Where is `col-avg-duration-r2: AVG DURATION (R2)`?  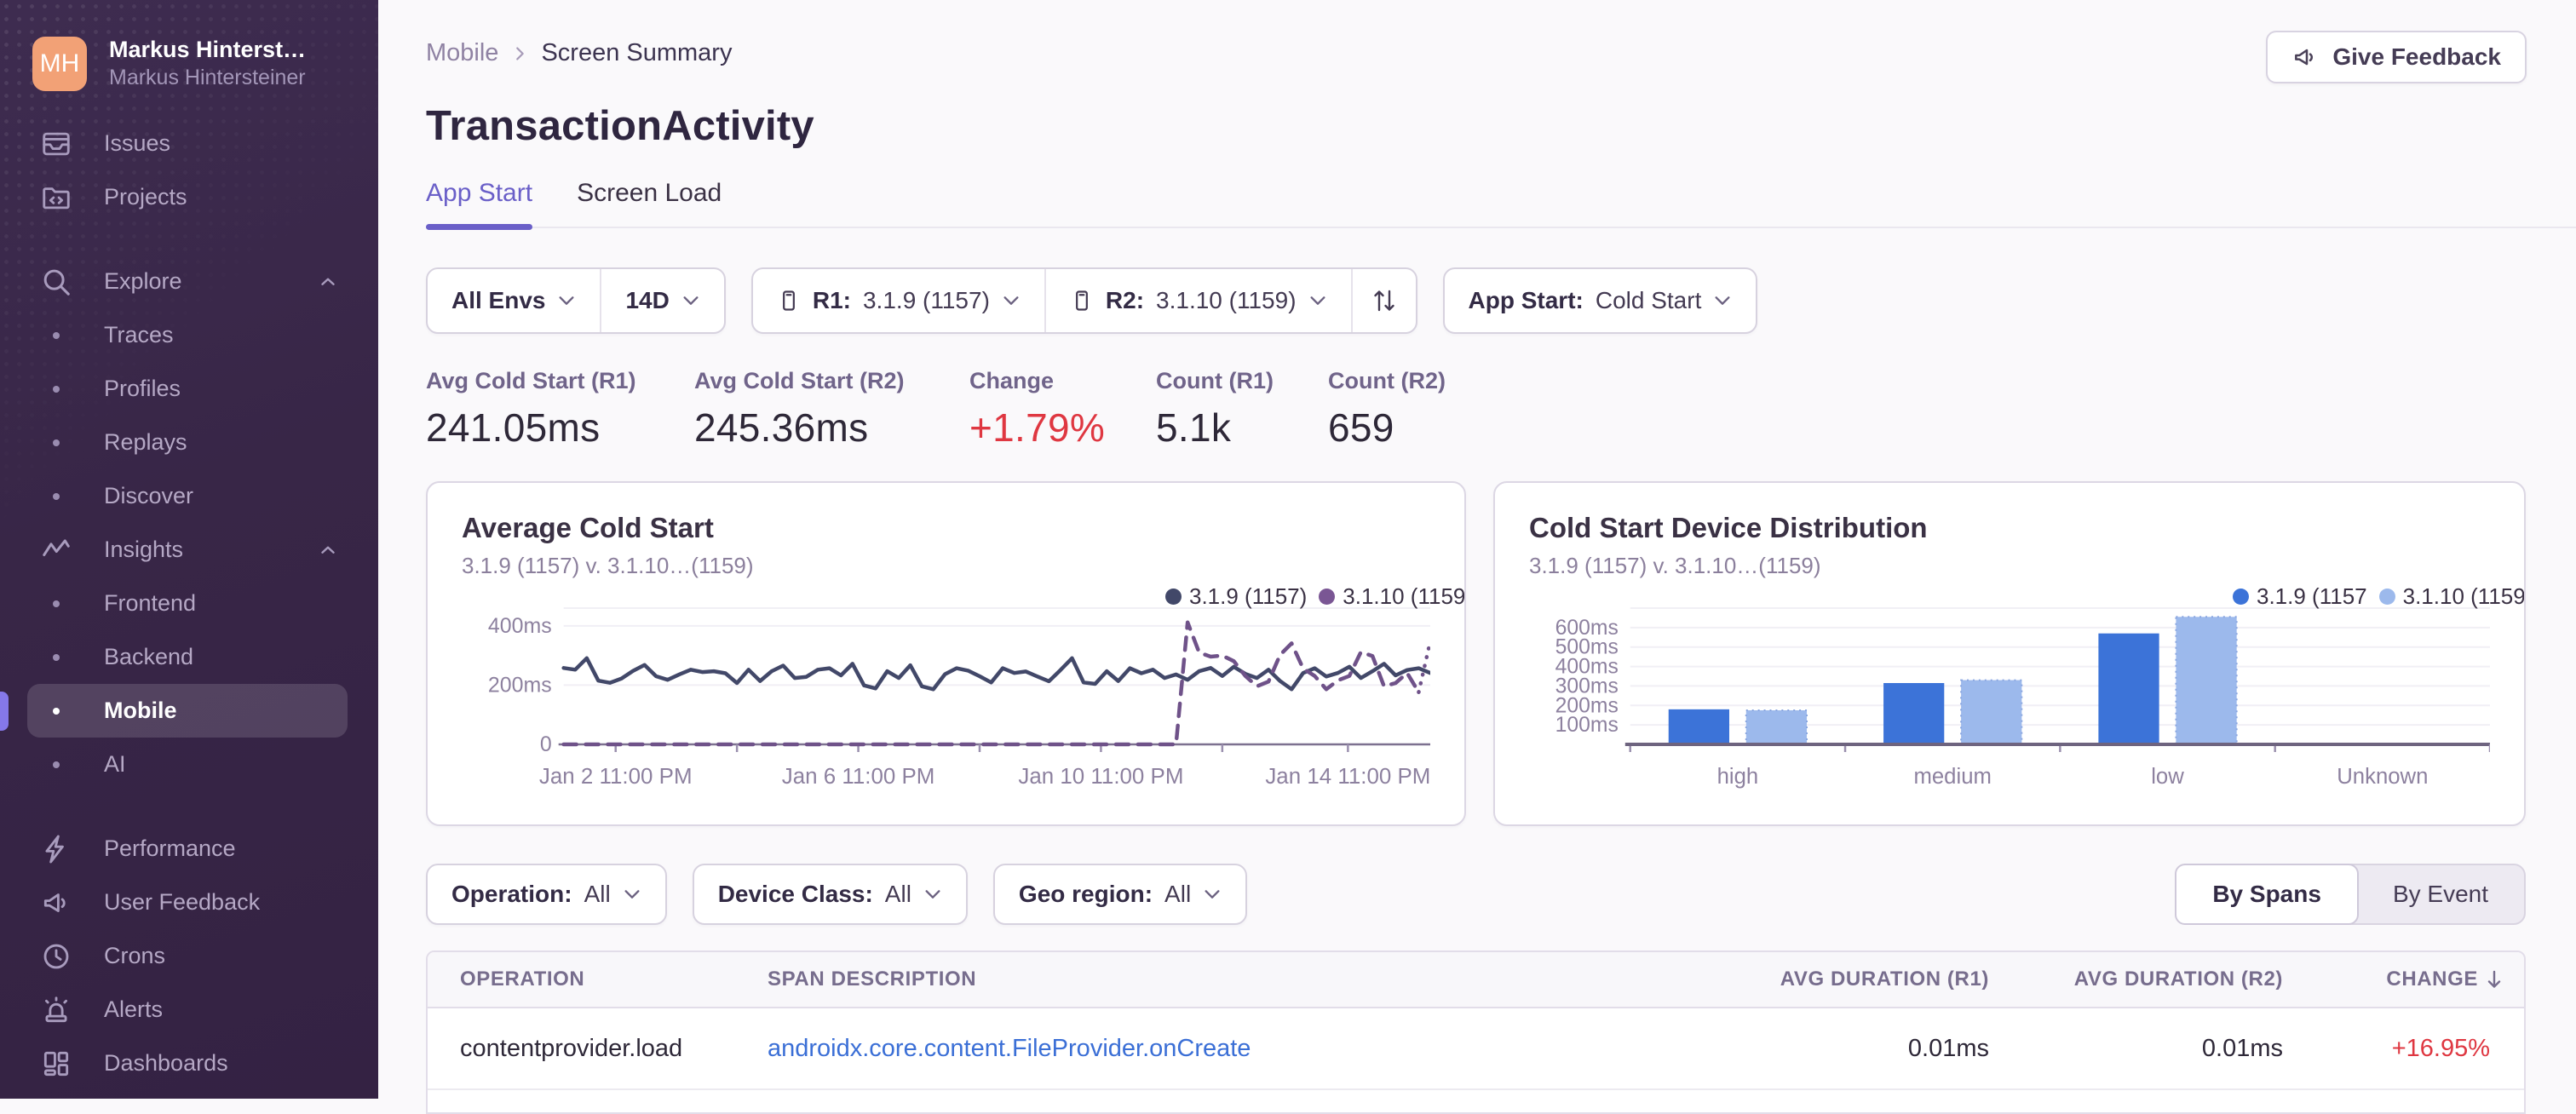
col-avg-duration-r2: AVG DURATION (R2) is located at coordinates (2170, 980).